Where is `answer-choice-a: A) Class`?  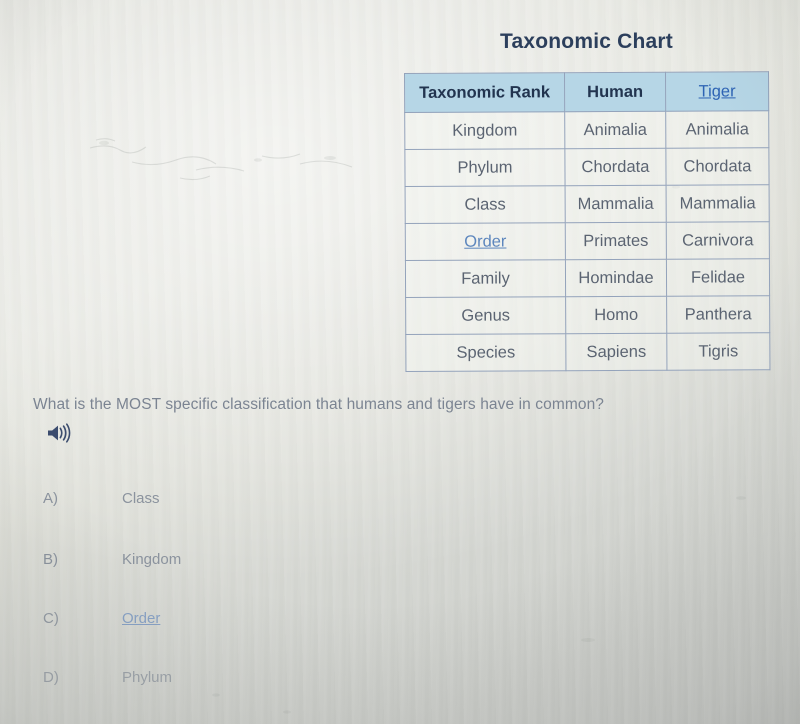
answer-choice-a: A) Class is located at coordinates (240, 503).